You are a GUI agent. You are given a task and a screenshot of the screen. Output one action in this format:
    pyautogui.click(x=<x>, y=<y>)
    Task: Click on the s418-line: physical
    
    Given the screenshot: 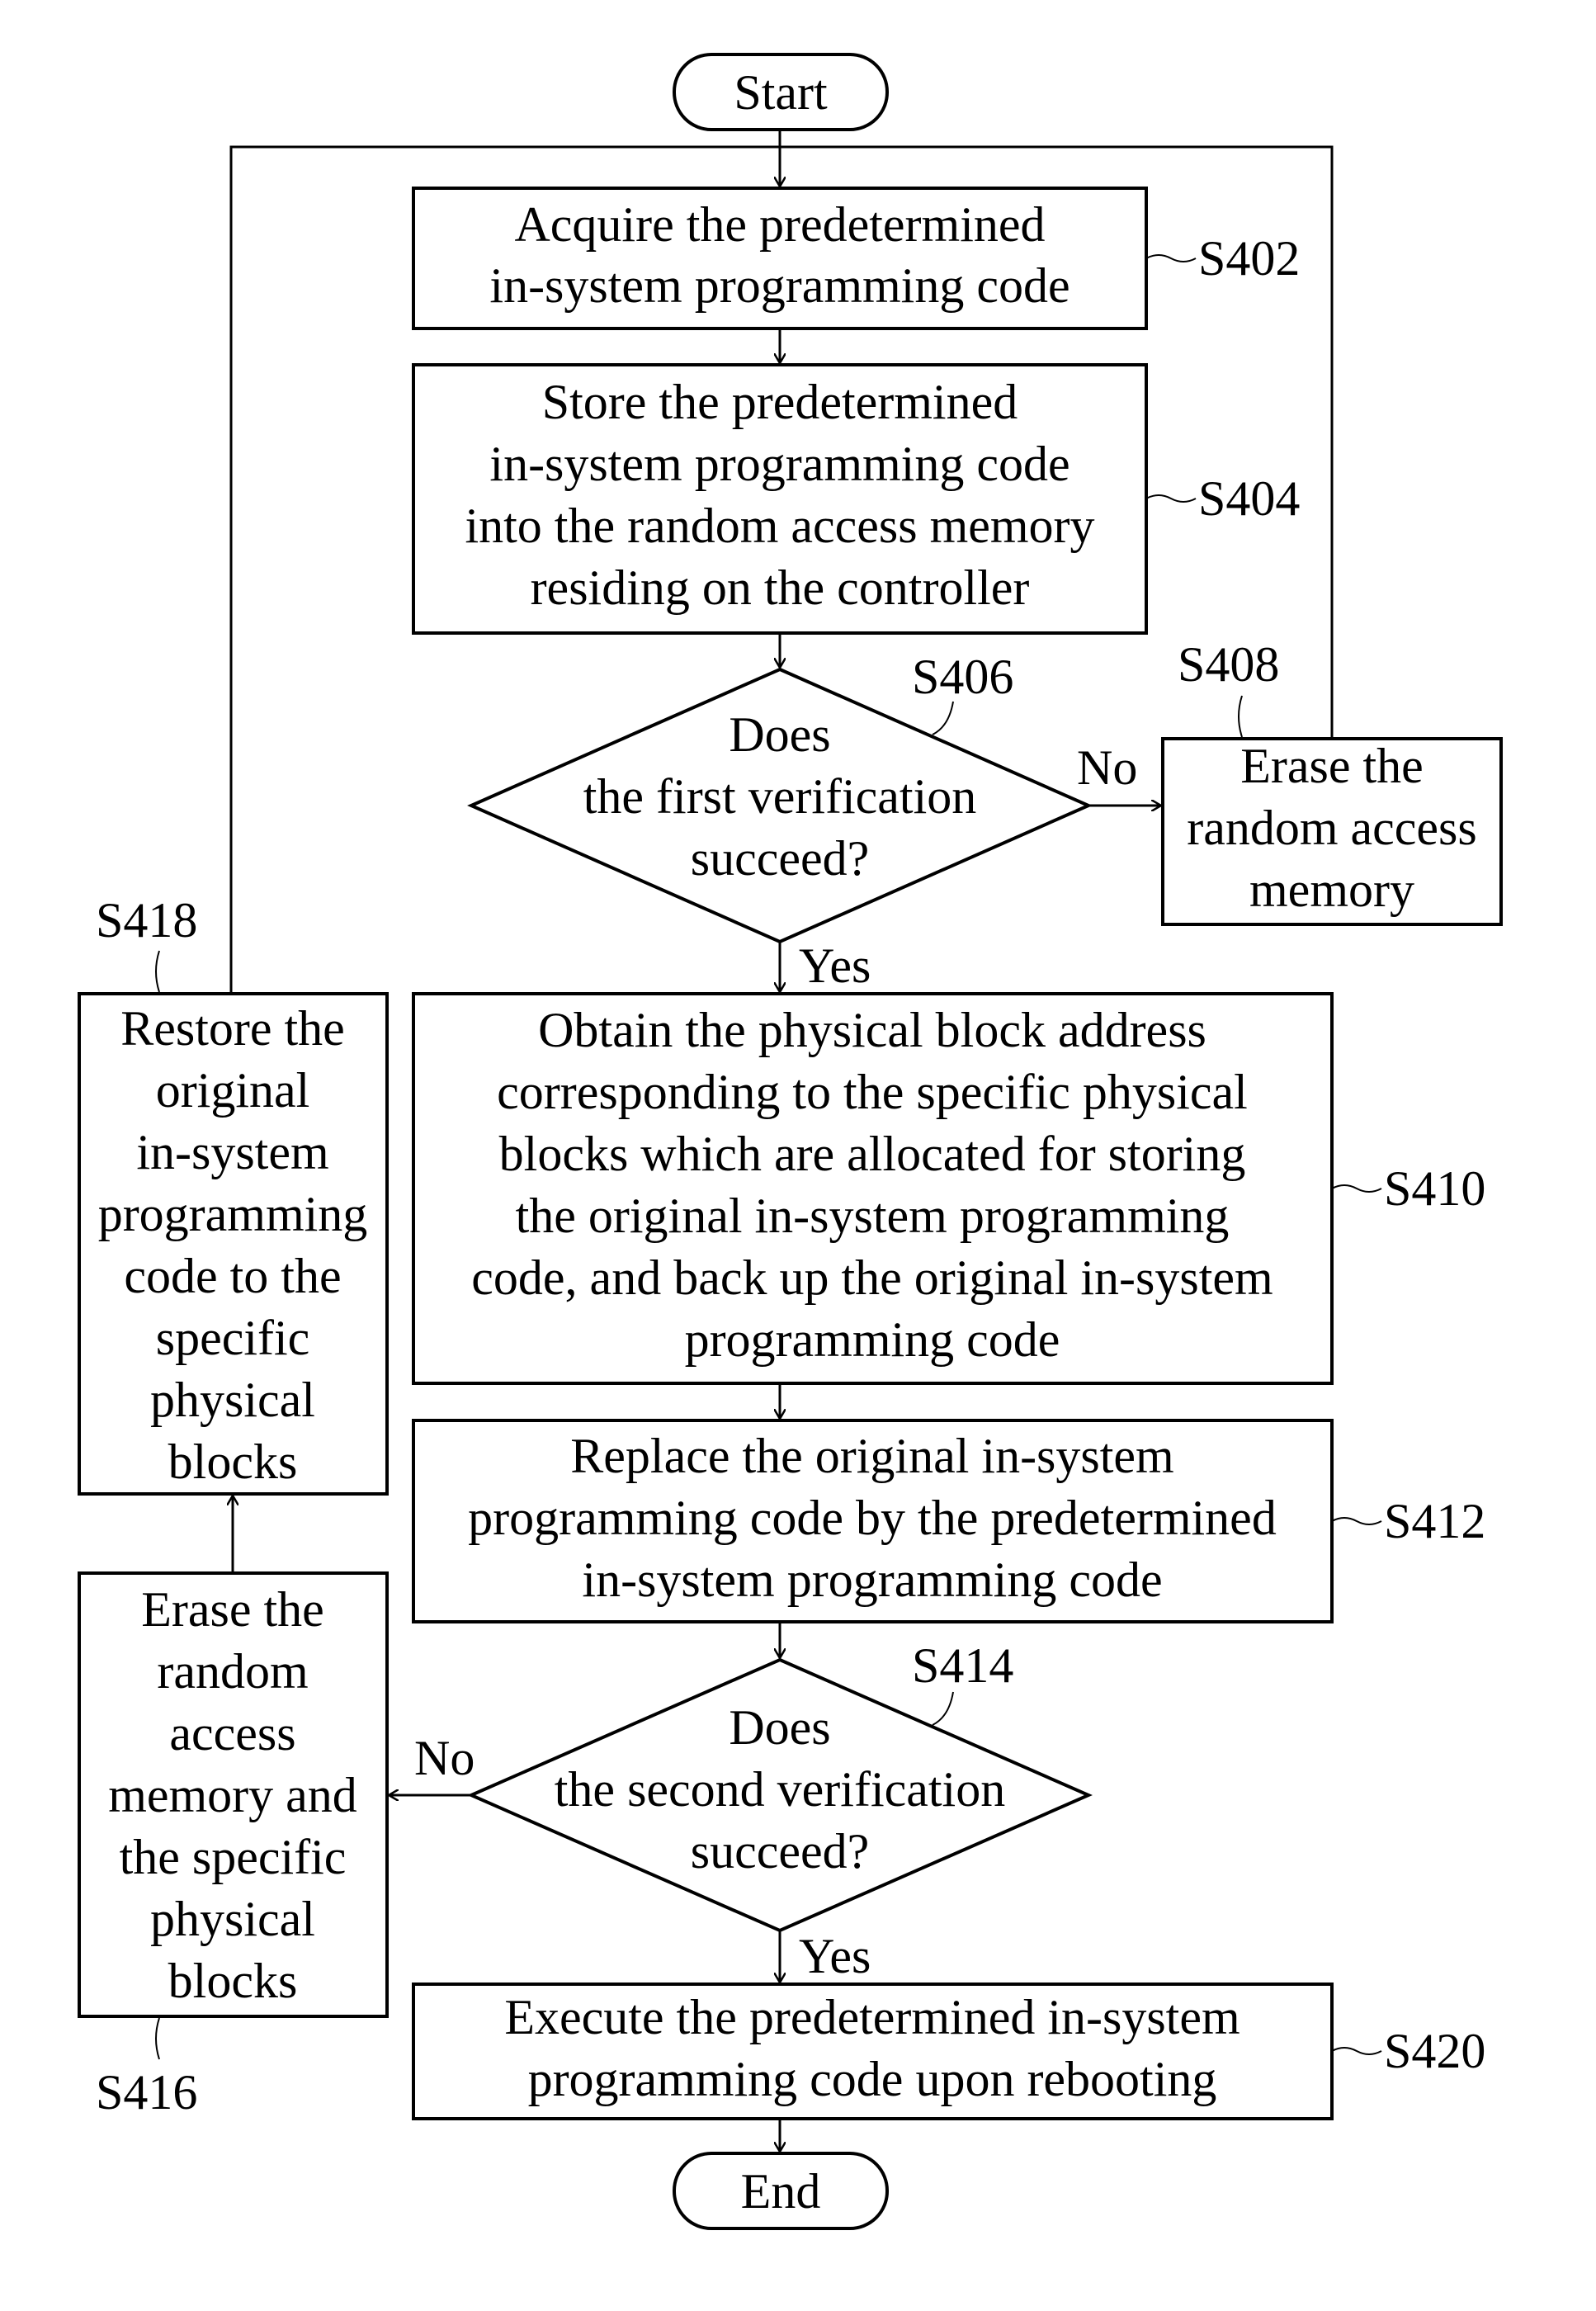 What is the action you would take?
    pyautogui.click(x=232, y=1400)
    